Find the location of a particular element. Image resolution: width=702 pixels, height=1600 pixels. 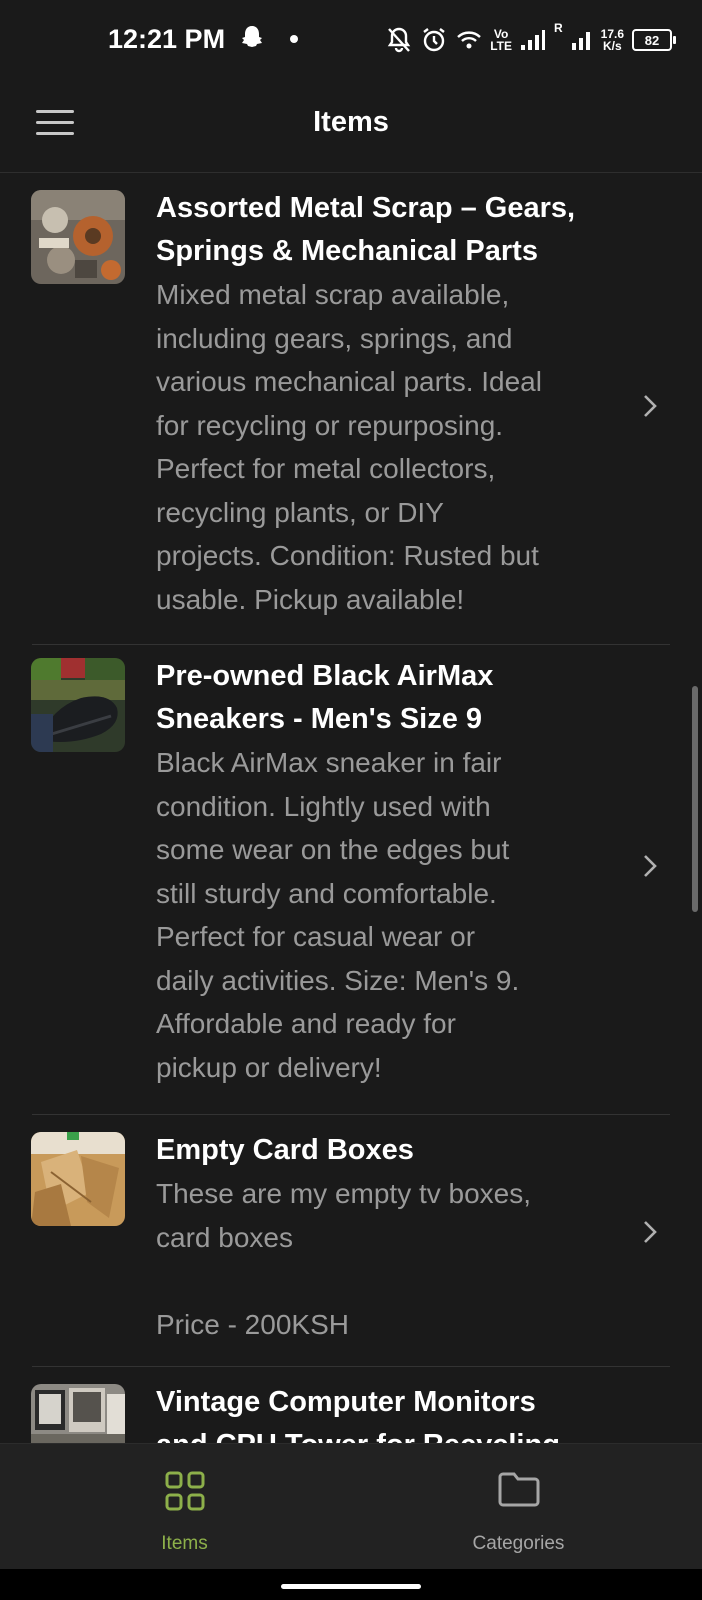

sneaker-thumbnail is located at coordinates (78, 705).